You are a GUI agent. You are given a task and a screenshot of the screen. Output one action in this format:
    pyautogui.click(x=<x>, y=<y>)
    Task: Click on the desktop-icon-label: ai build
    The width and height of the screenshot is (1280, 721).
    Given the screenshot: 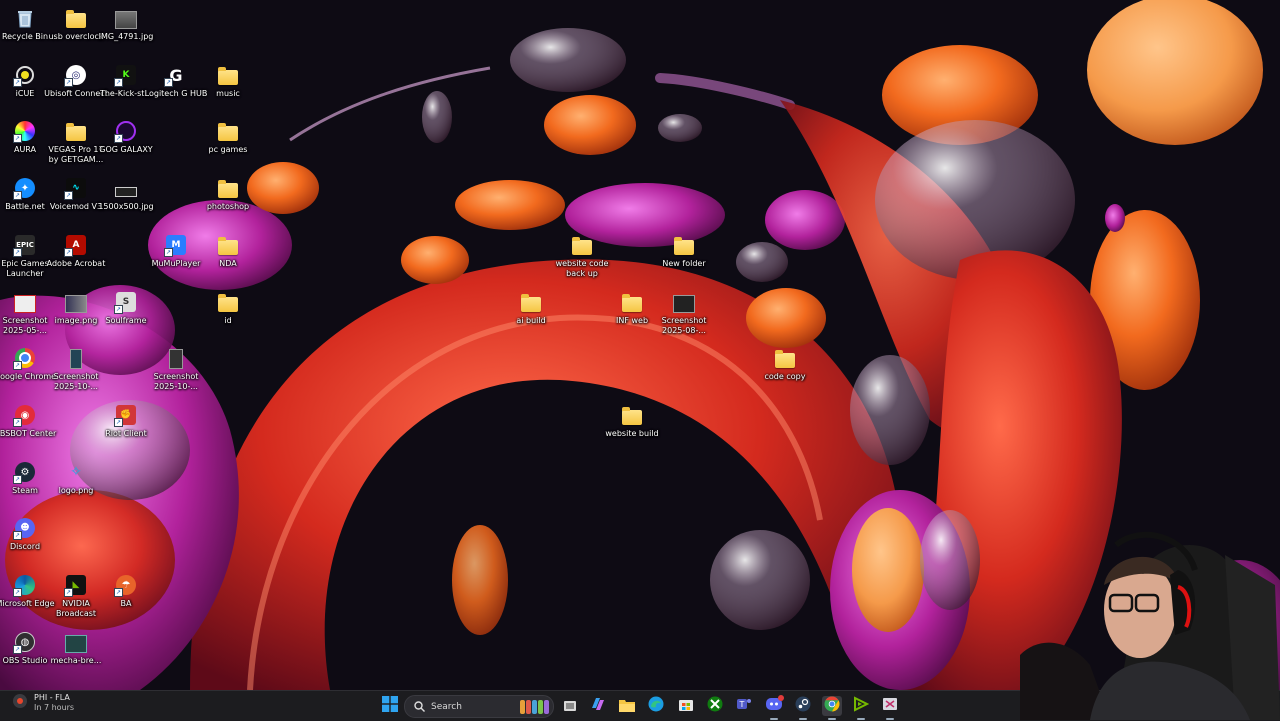 What is the action you would take?
    pyautogui.click(x=531, y=320)
    